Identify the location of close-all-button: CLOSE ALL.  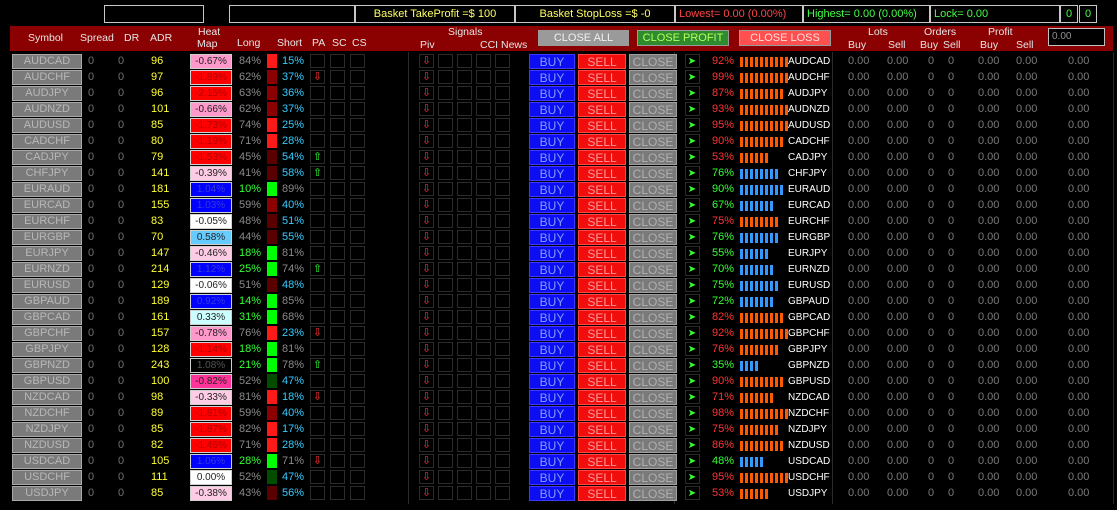
(583, 38).